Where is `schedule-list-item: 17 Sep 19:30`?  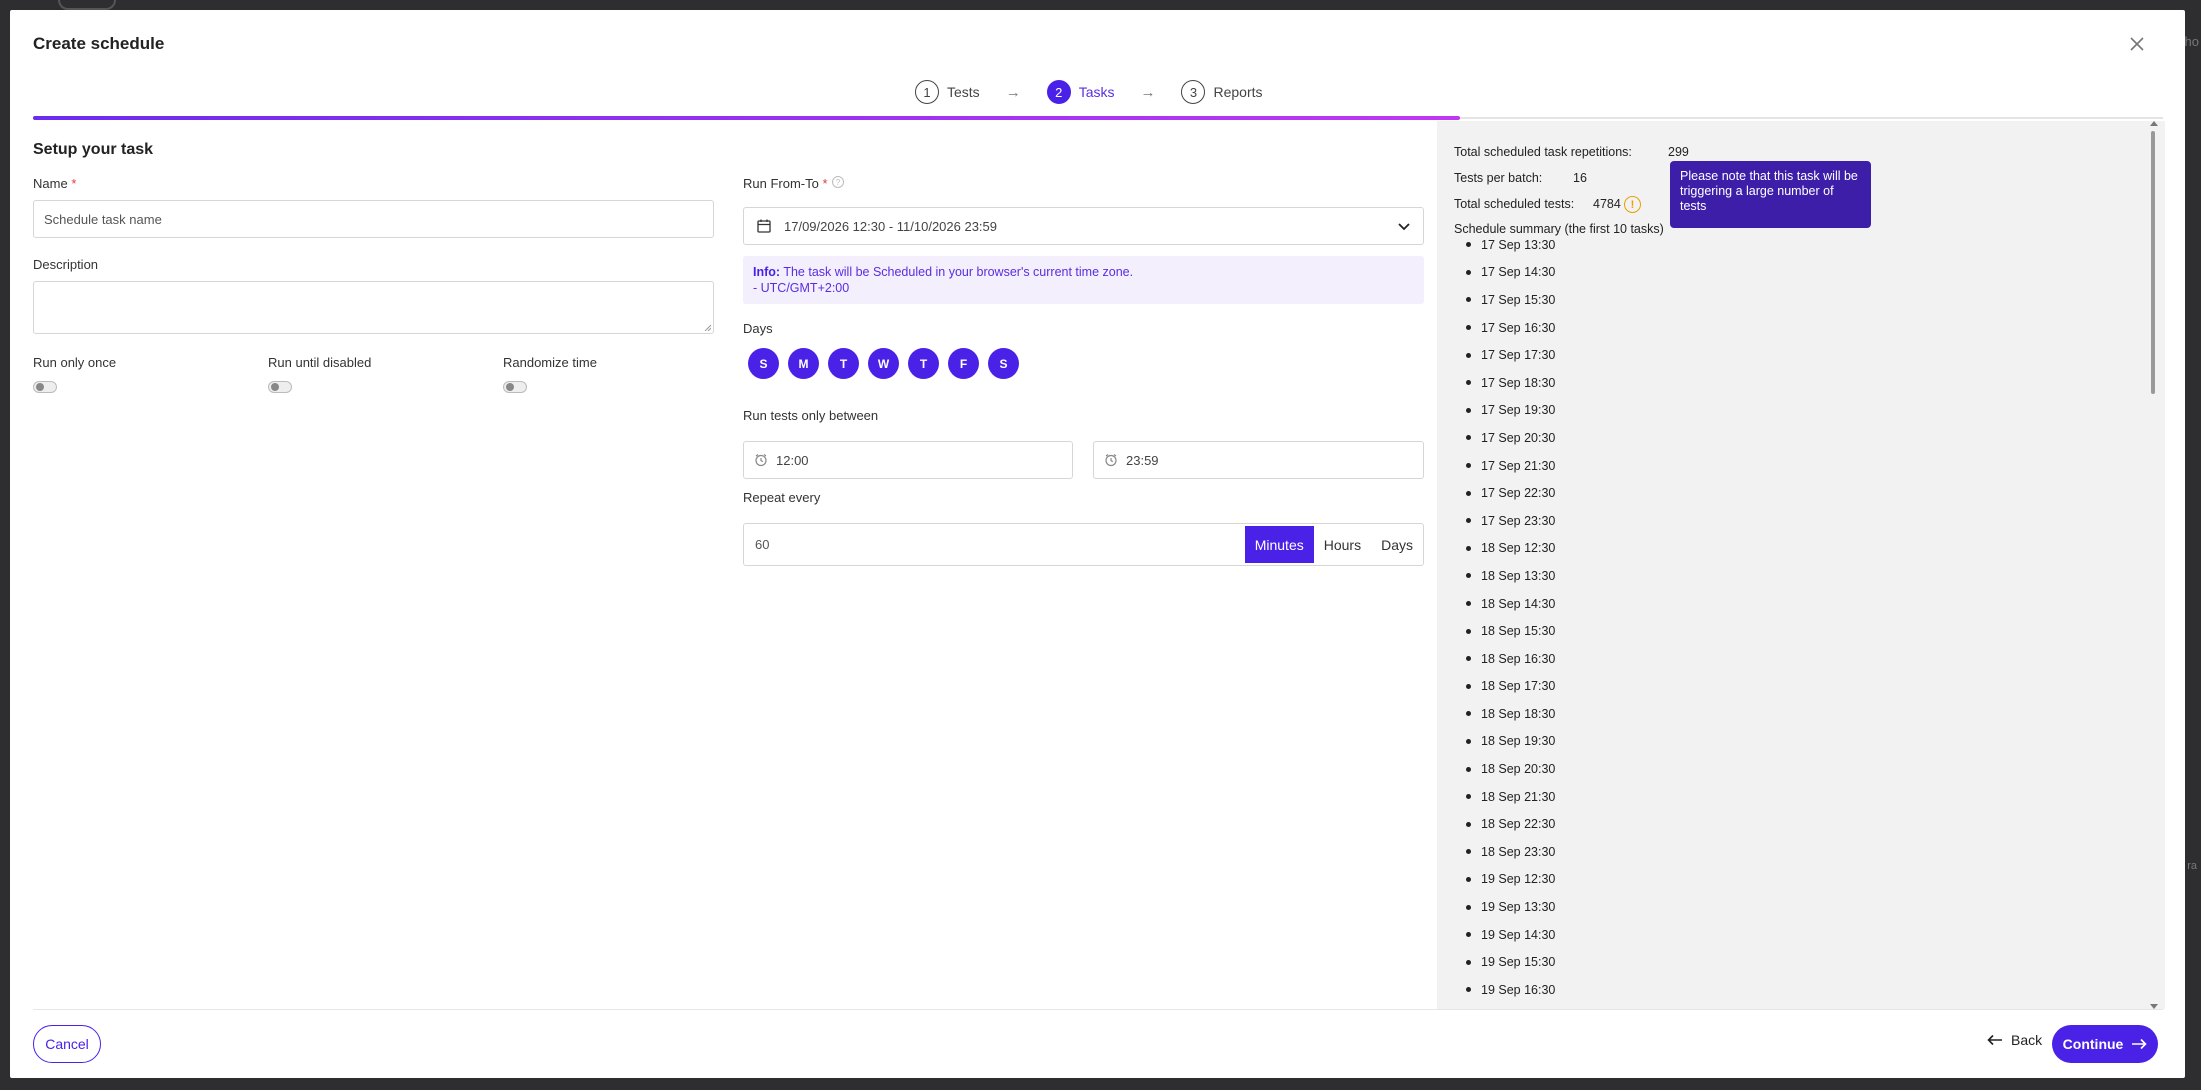
schedule-list-item: 17 Sep 19:30 is located at coordinates (1504, 411).